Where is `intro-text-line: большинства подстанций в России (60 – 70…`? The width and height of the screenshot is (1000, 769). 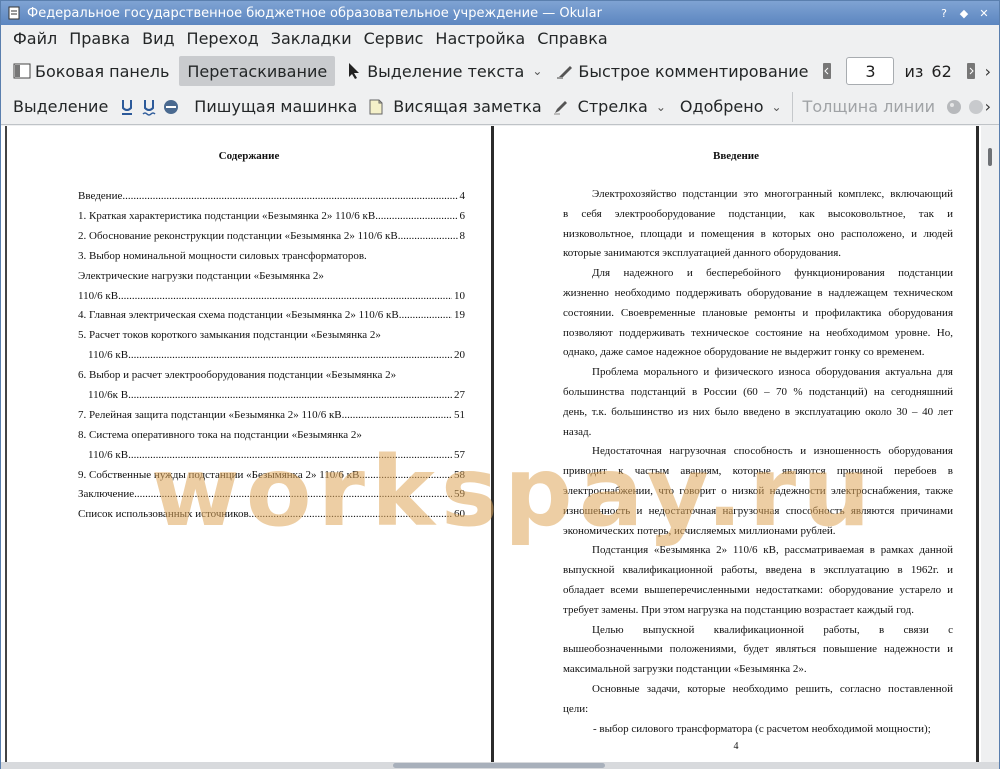
intro-text-line: большинства подстанций в России (60 – 70… is located at coordinates (758, 392).